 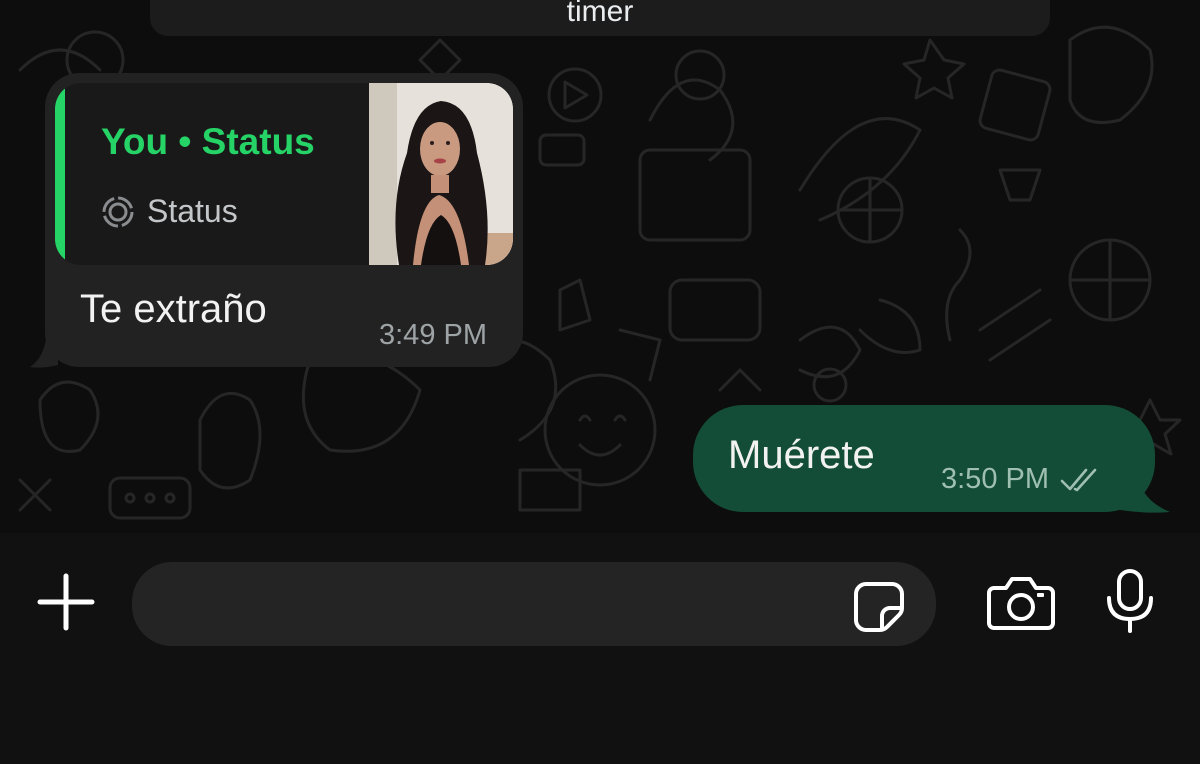 What do you see at coordinates (433, 335) in the screenshot?
I see `incoming-message-time: 3:49 PM` at bounding box center [433, 335].